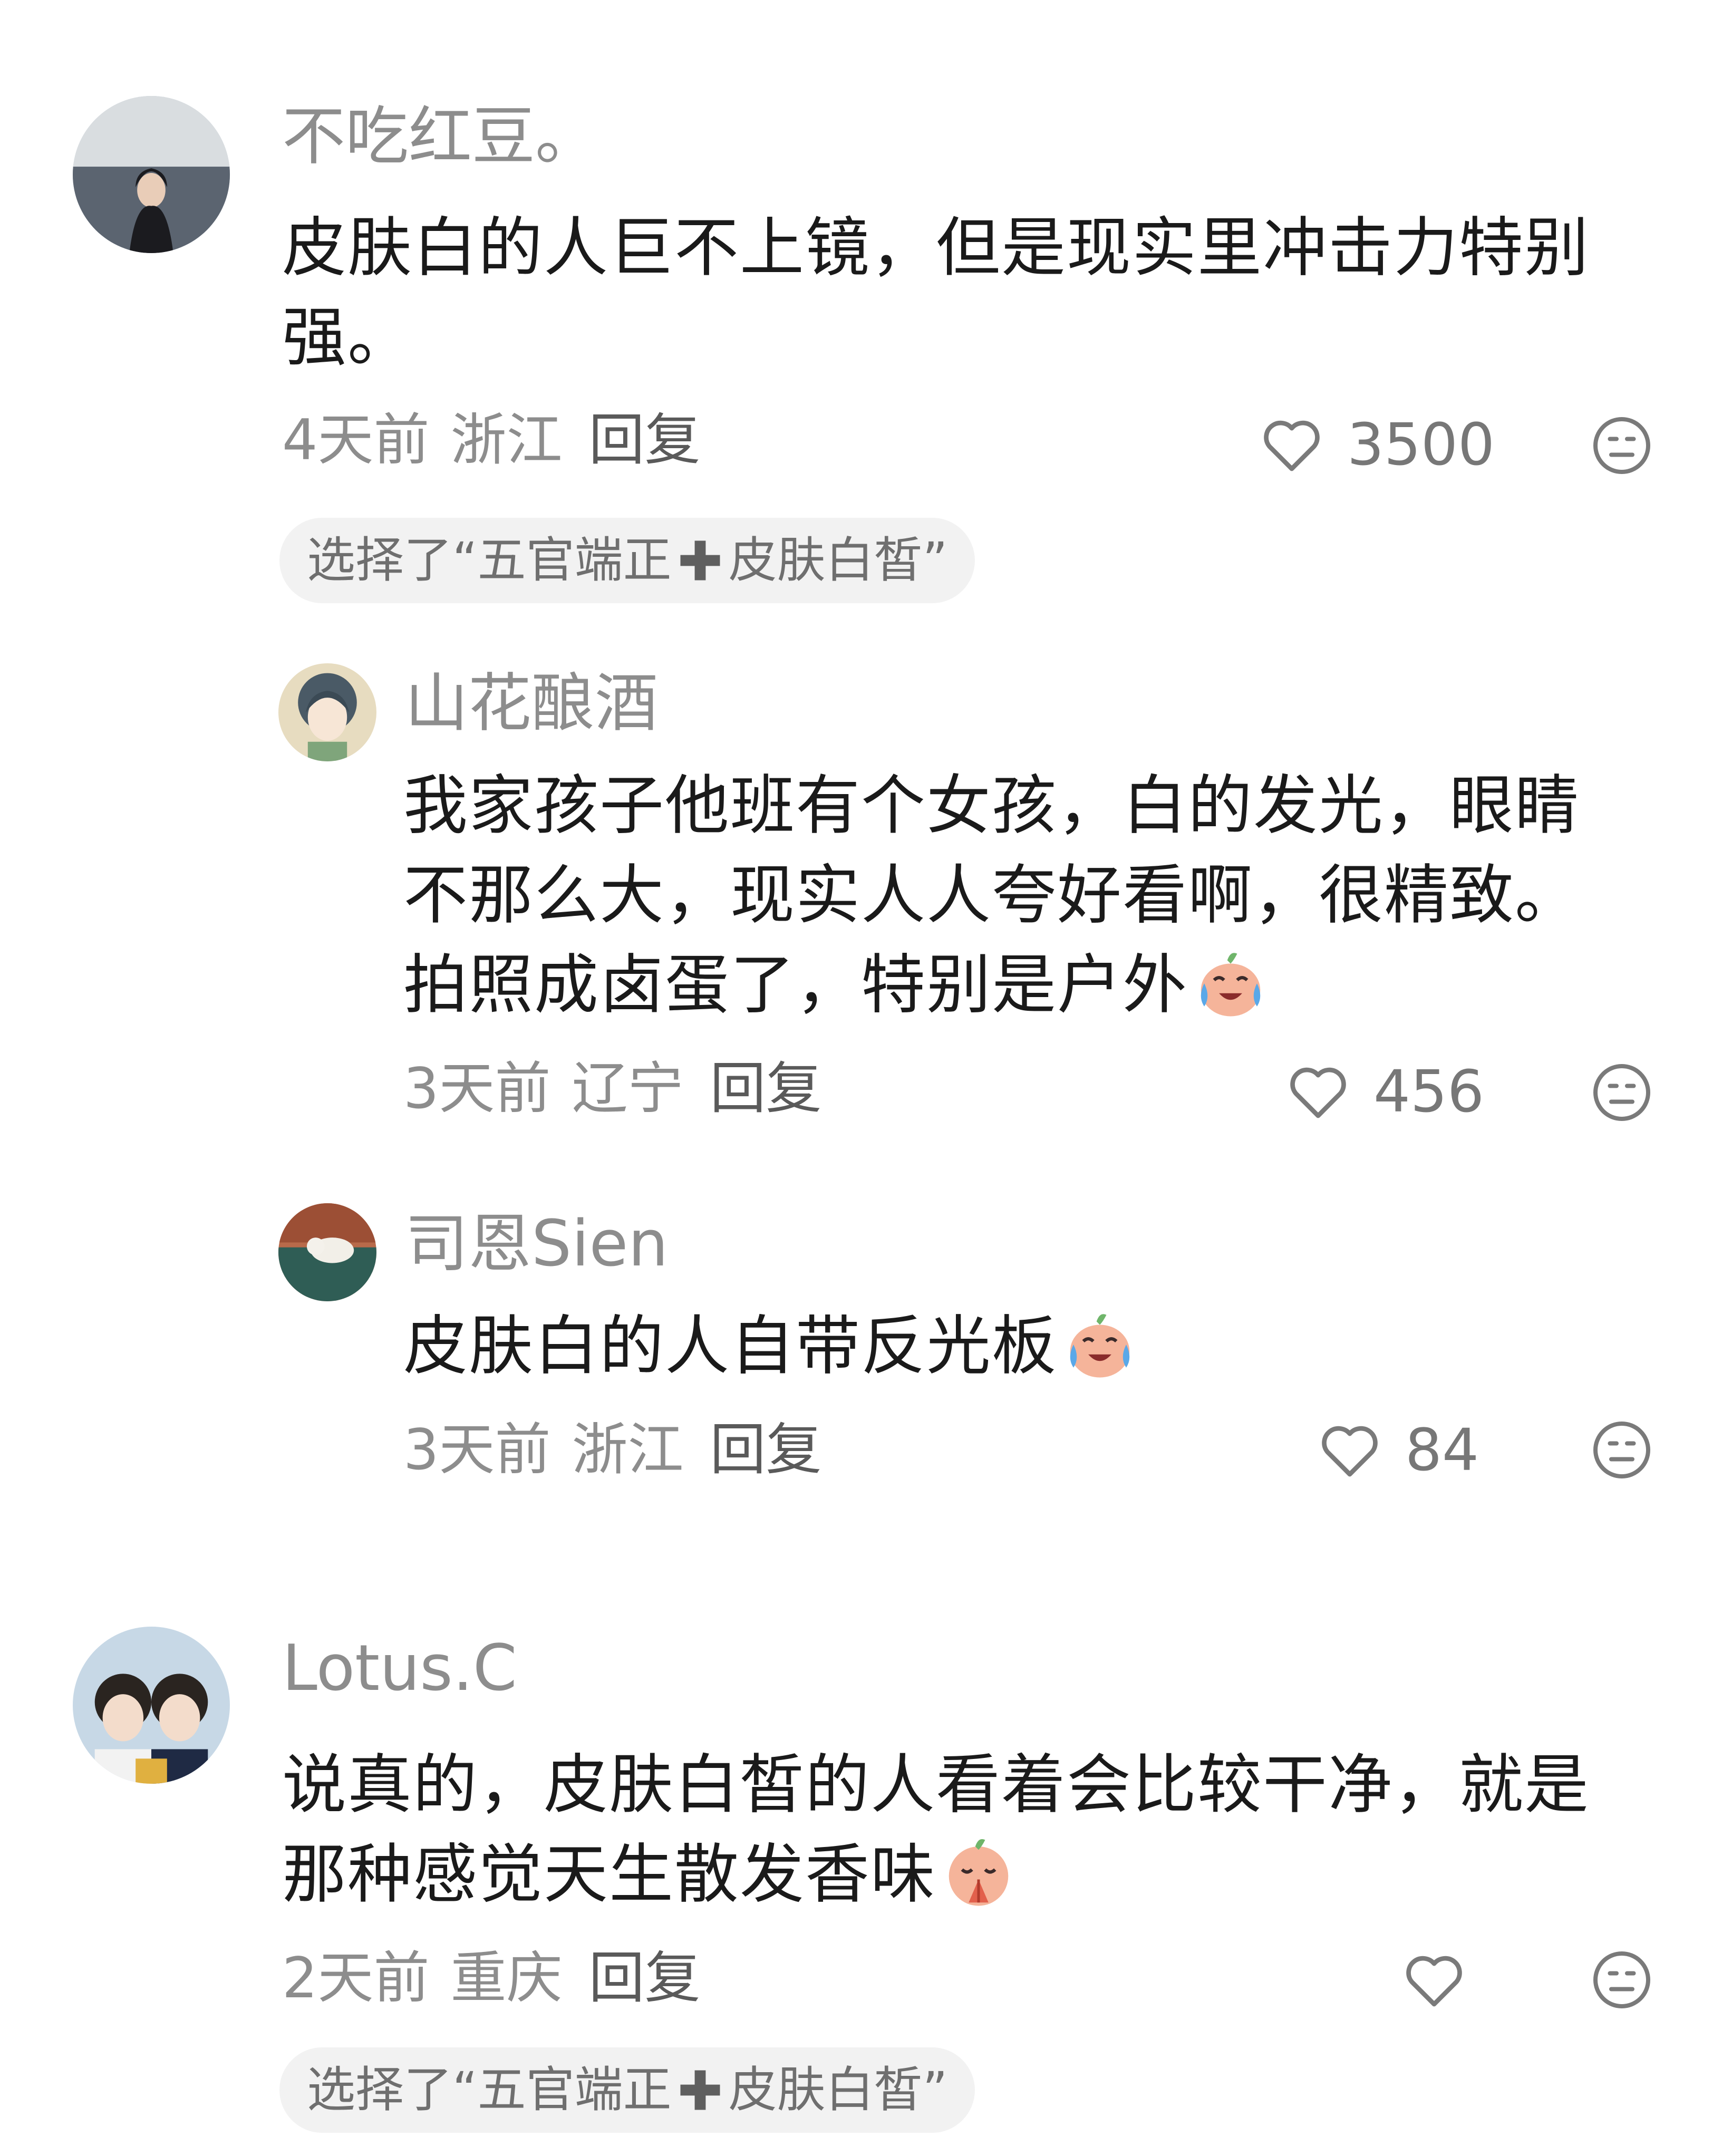  What do you see at coordinates (1428, 1091) in the screenshot?
I see `like-count: 456` at bounding box center [1428, 1091].